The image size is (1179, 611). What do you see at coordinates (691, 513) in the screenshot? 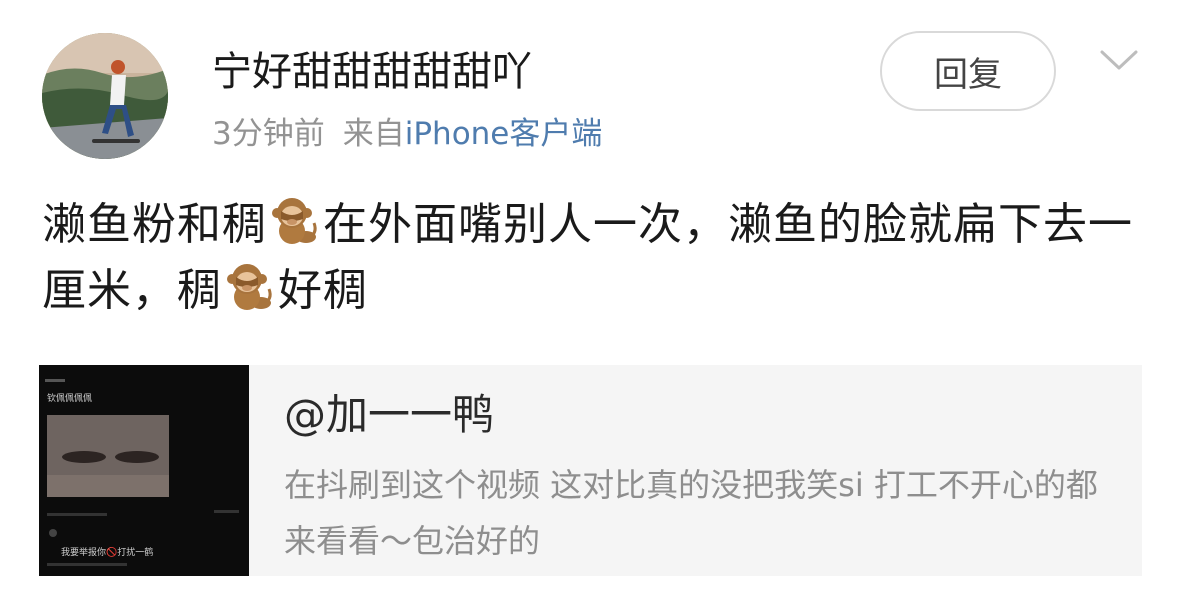
I see `quoted-post-text: 在抖刷到这个视频 这对比真的没把我笑si 打工不开心的都来看看～包治好的` at bounding box center [691, 513].